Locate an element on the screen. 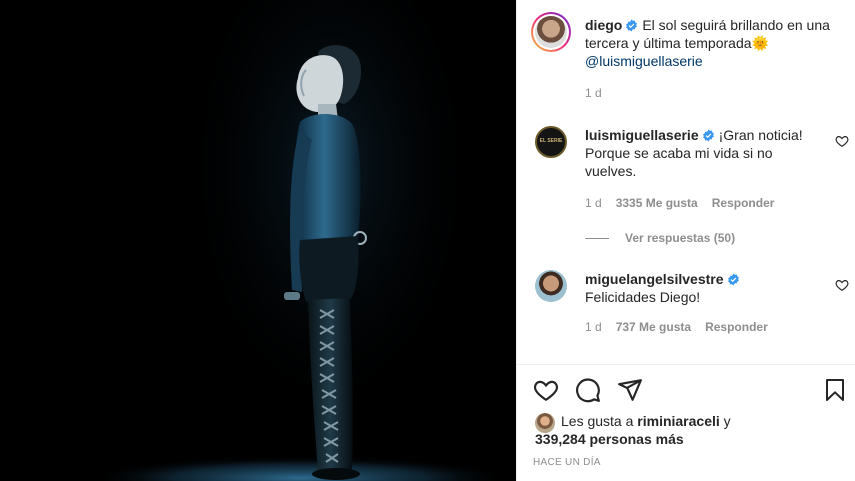  comment-likes: 737 Me gusta is located at coordinates (653, 327).